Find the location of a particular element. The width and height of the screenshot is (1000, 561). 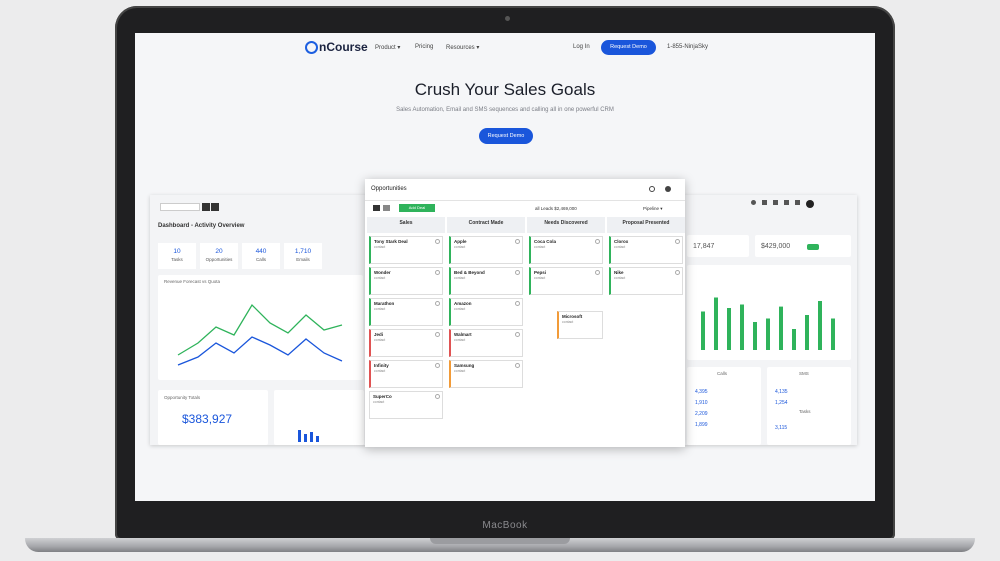

deal-card: Walmart contact is located at coordinates (486, 343).